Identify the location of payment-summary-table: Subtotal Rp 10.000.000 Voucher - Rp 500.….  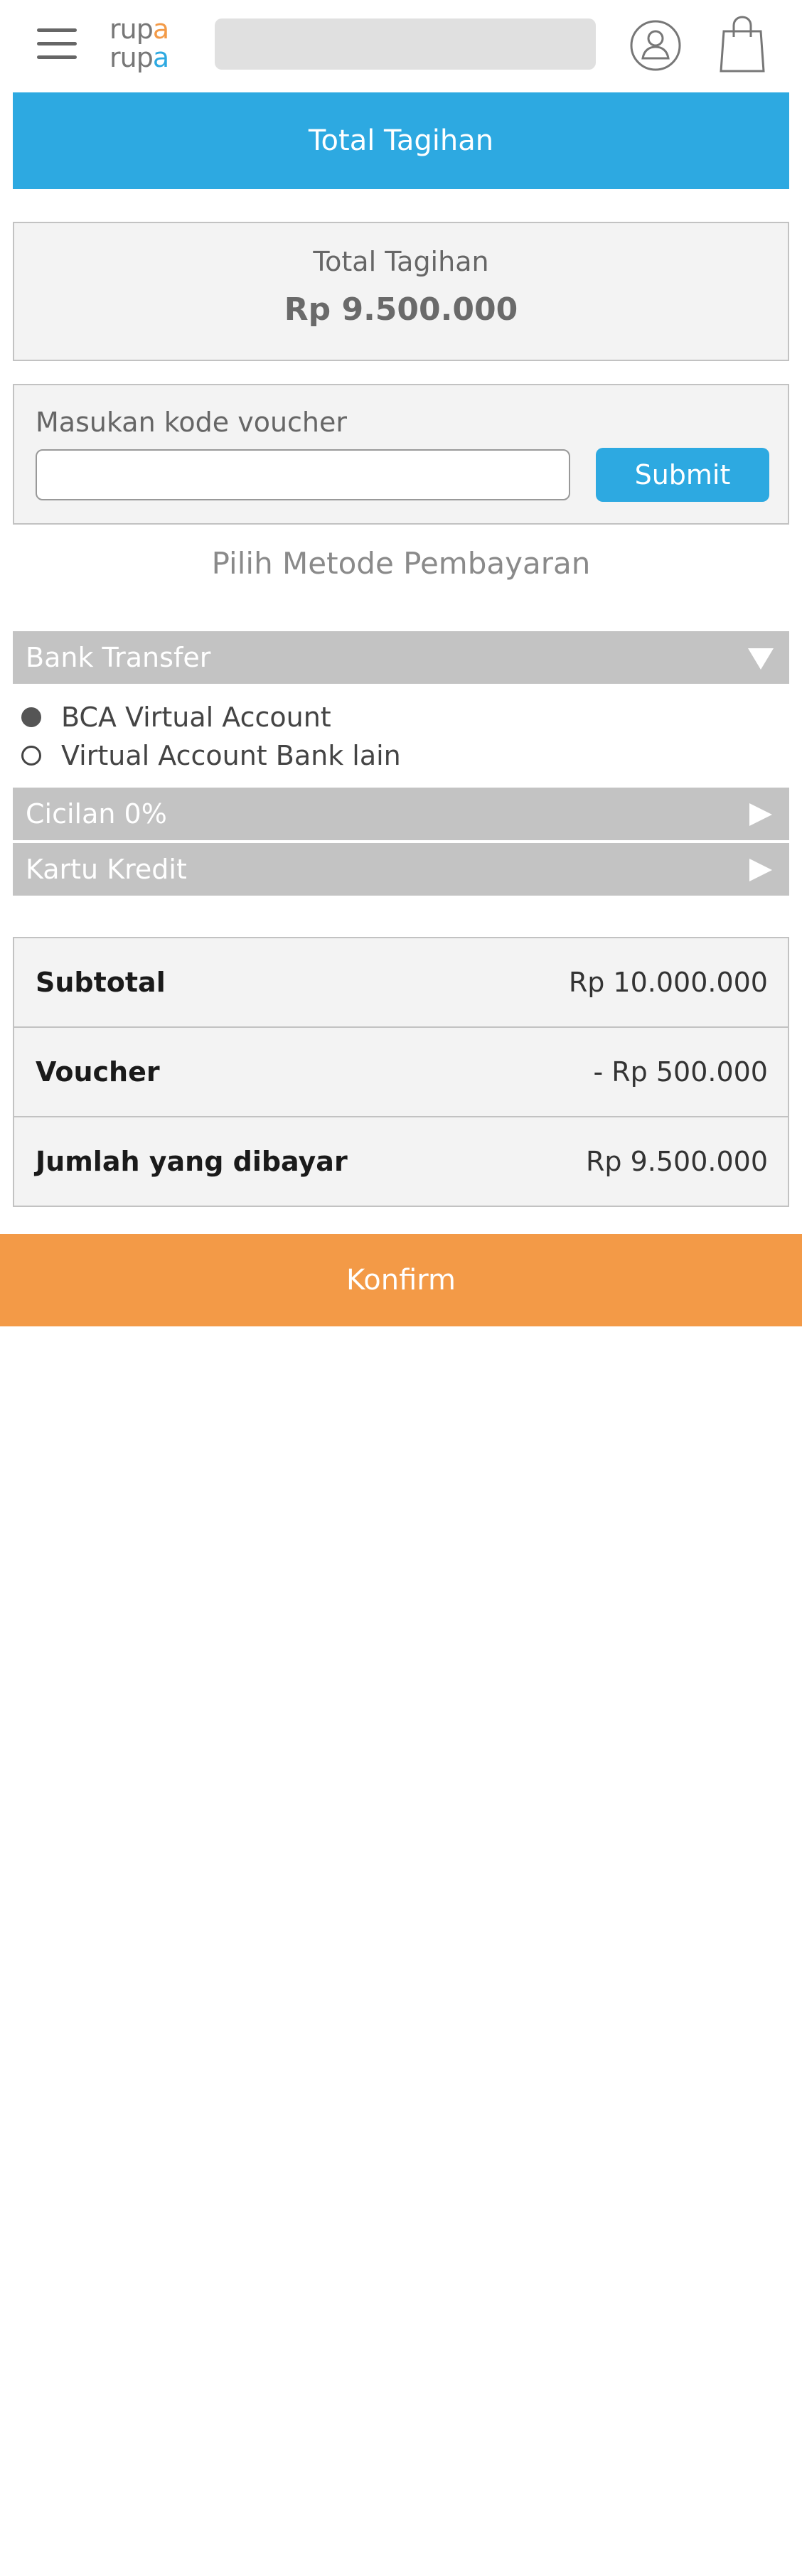
(401, 1072).